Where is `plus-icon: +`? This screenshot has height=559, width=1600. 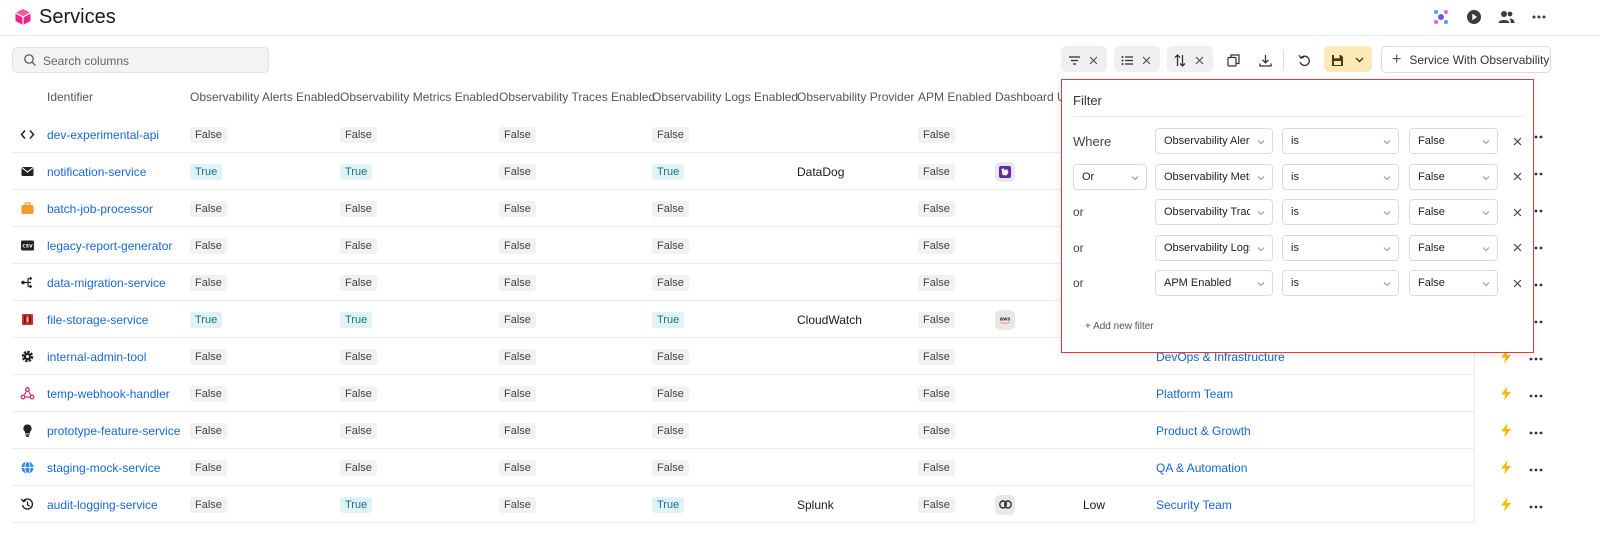 plus-icon: + is located at coordinates (1397, 59).